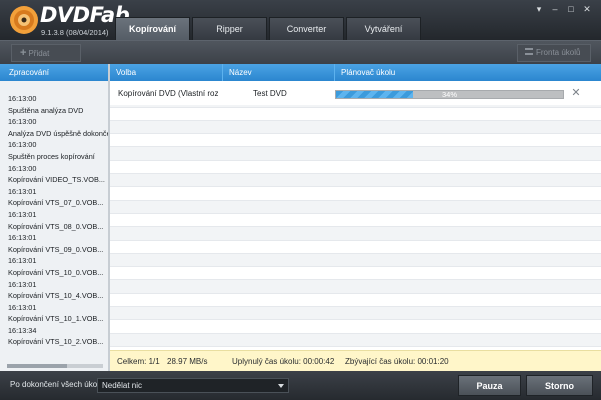 The image size is (601, 400). I want to click on add-button-label: Přidat, so click(39, 53).